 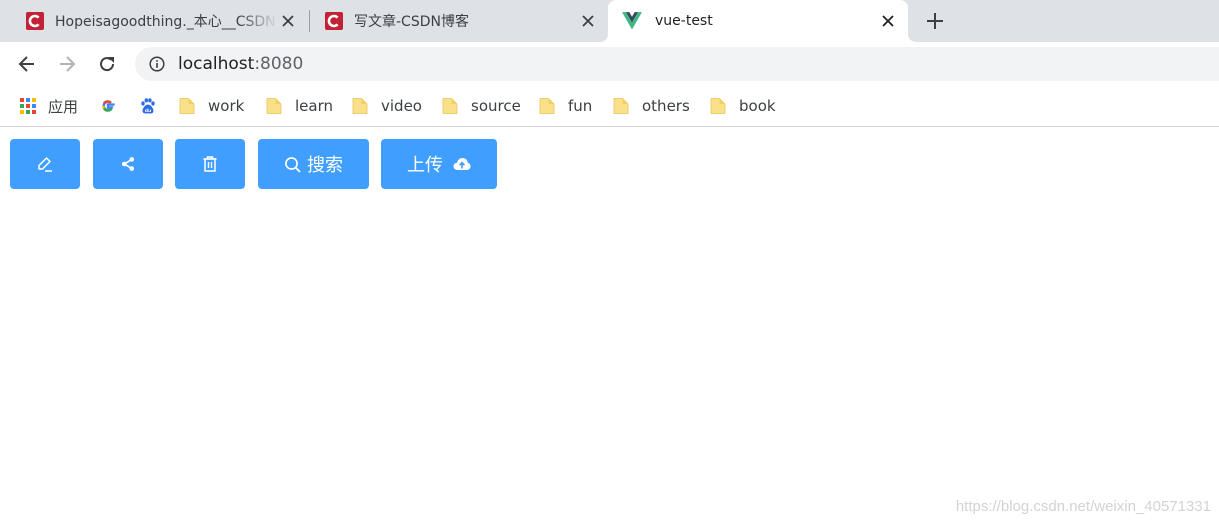 What do you see at coordinates (165, 22) in the screenshot?
I see `tab-title: Hopeisagoodthing._本心__CSDN` at bounding box center [165, 22].